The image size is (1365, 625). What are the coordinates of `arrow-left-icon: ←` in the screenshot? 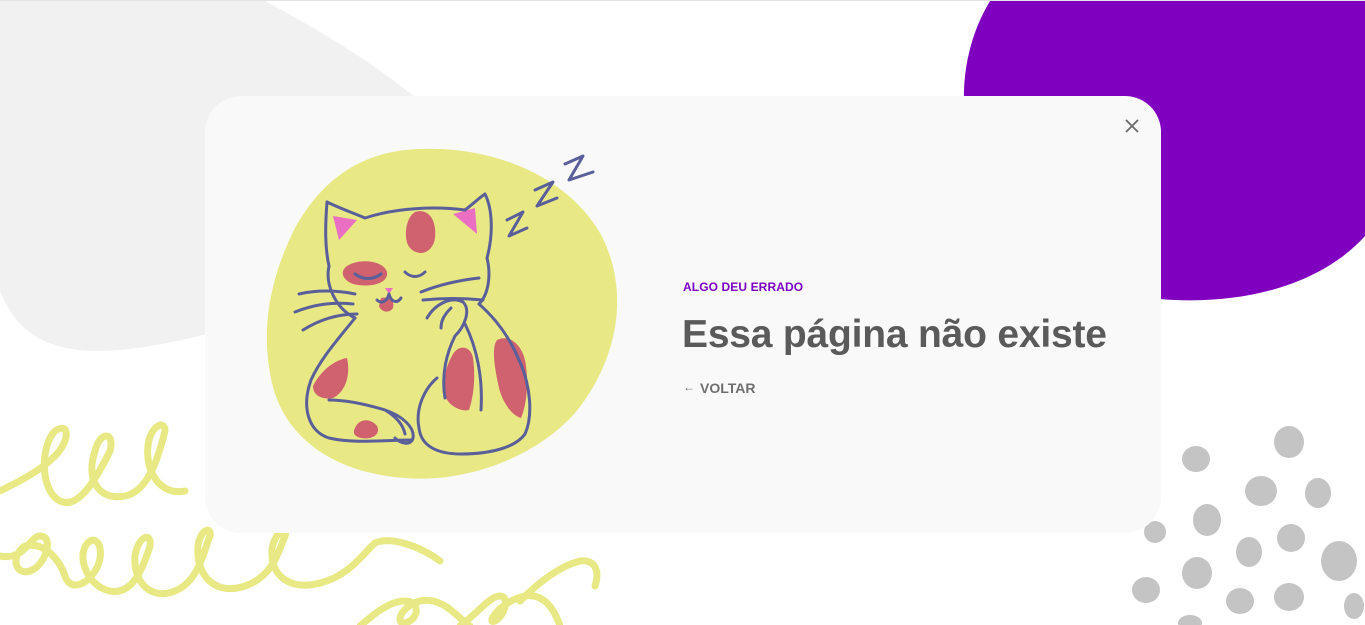 It's located at (689, 387).